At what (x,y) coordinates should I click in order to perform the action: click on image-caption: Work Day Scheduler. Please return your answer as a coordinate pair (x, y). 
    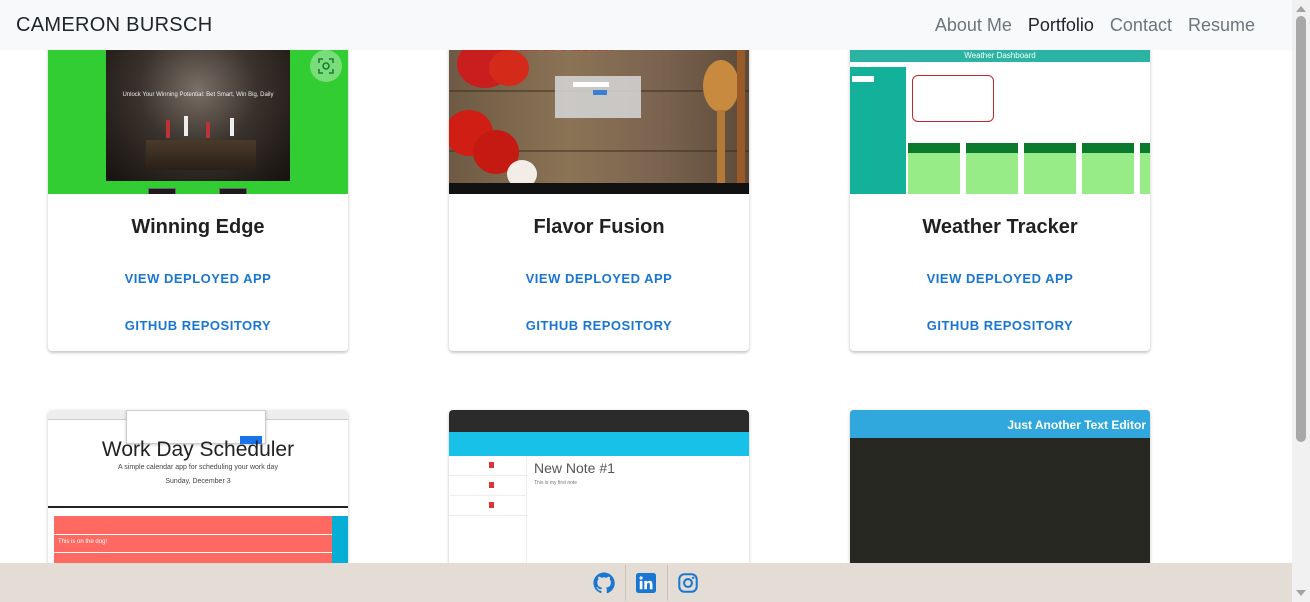
    Looking at the image, I should click on (198, 449).